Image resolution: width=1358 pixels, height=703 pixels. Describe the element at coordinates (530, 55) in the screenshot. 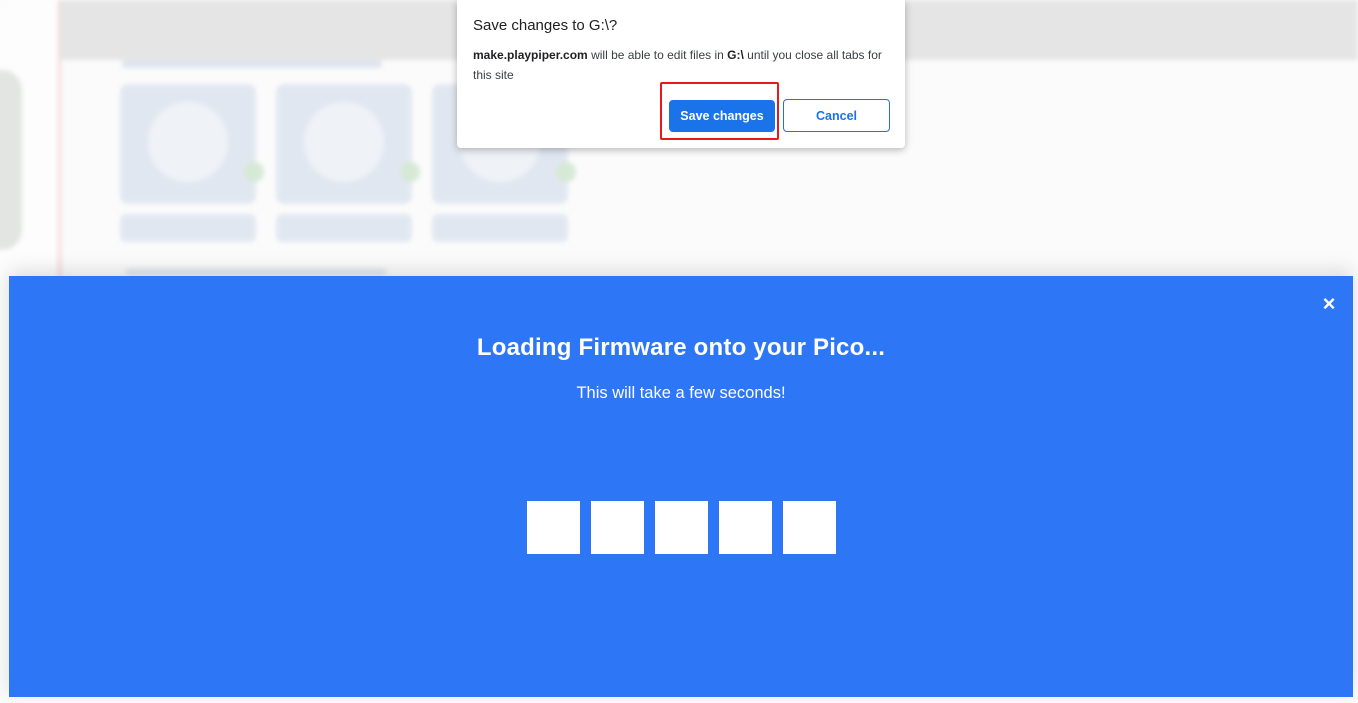

I see `dialog-site-name: make.playpiper.com` at that location.